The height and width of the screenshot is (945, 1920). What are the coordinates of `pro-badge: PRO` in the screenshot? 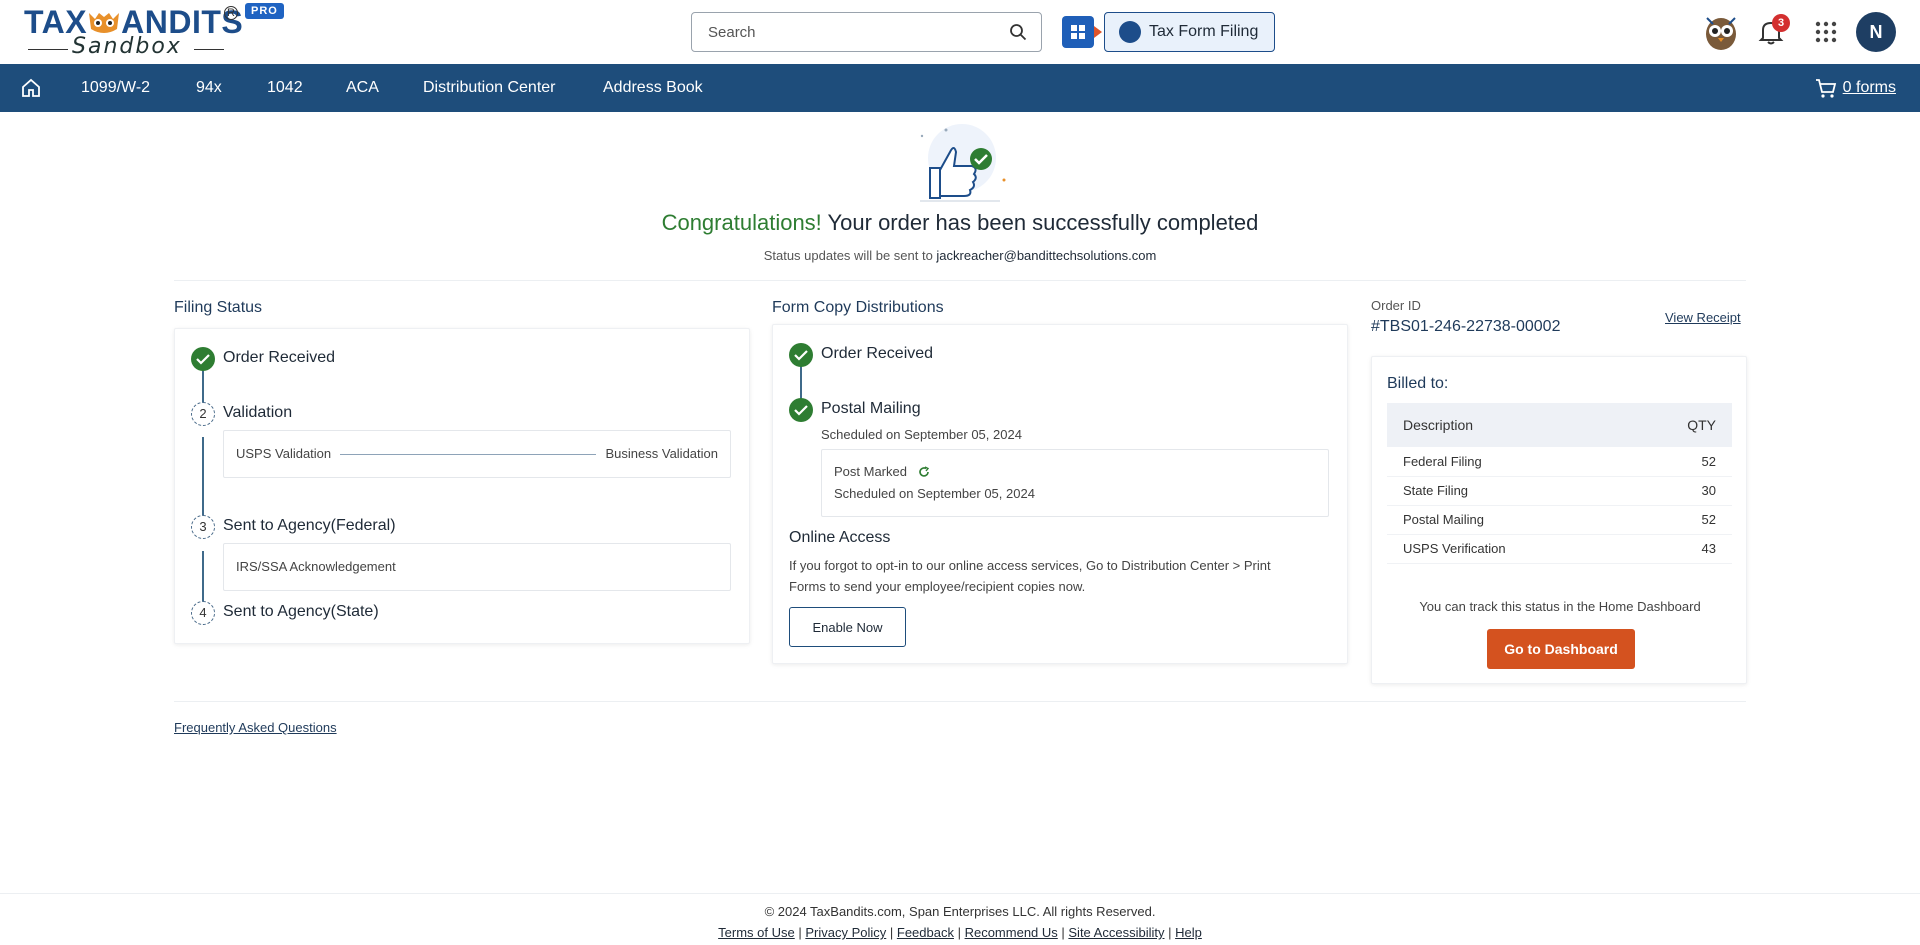 It's located at (264, 11).